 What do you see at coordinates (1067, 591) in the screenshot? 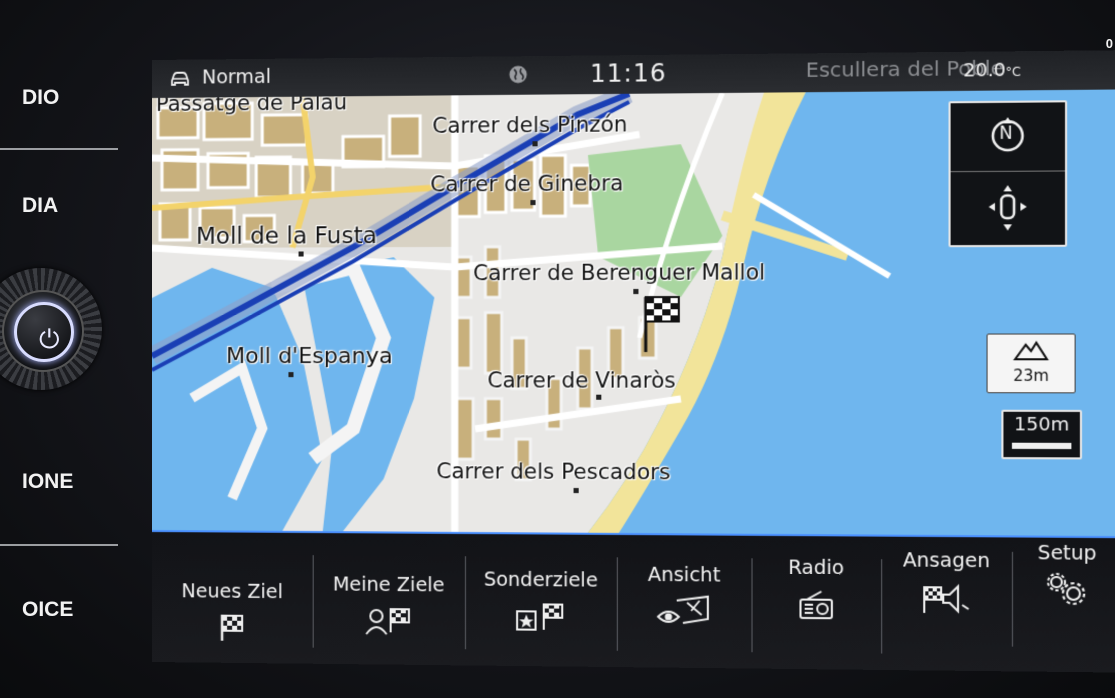
I see `gears-icon` at bounding box center [1067, 591].